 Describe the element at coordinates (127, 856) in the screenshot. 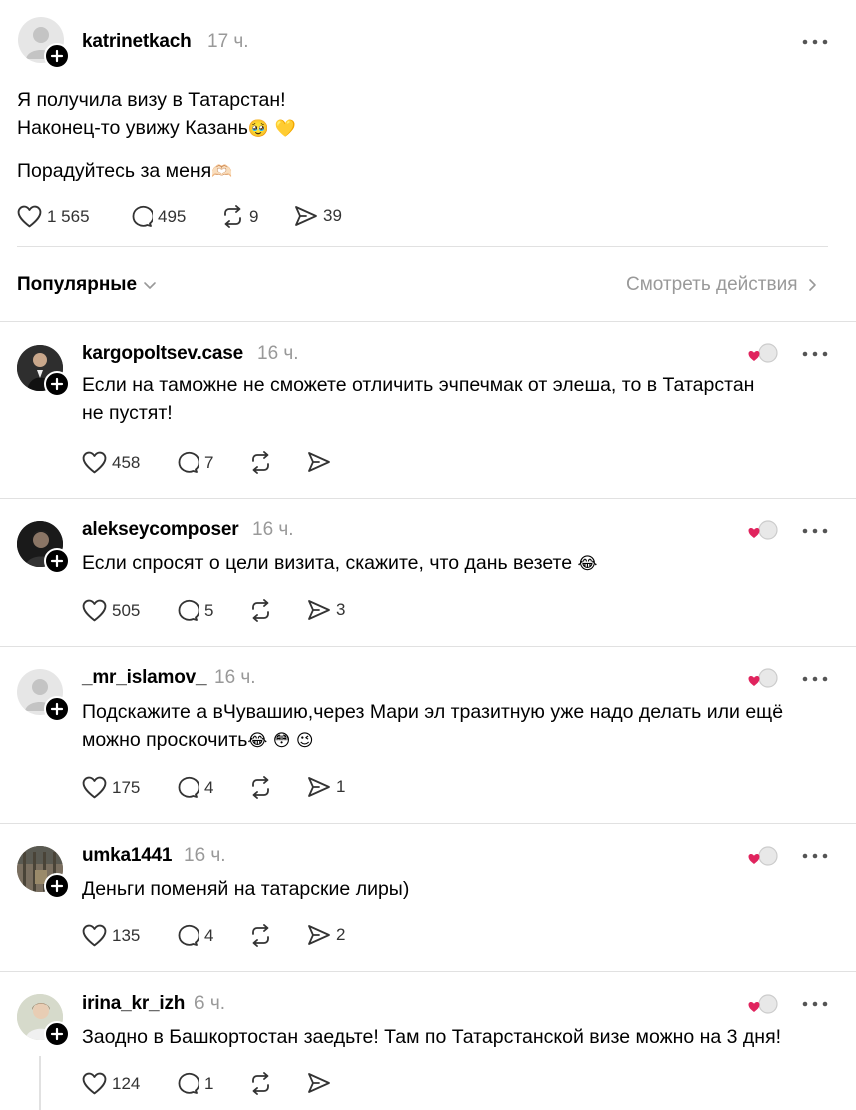

I see `reply-username: umka1441` at that location.